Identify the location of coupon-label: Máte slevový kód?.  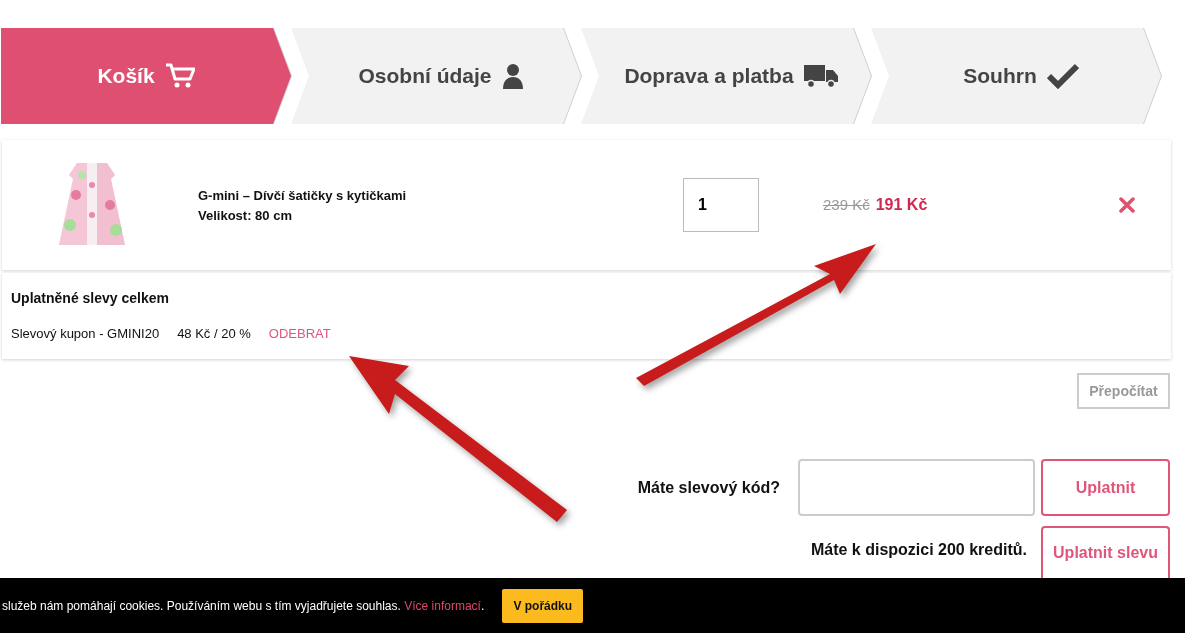
(708, 487).